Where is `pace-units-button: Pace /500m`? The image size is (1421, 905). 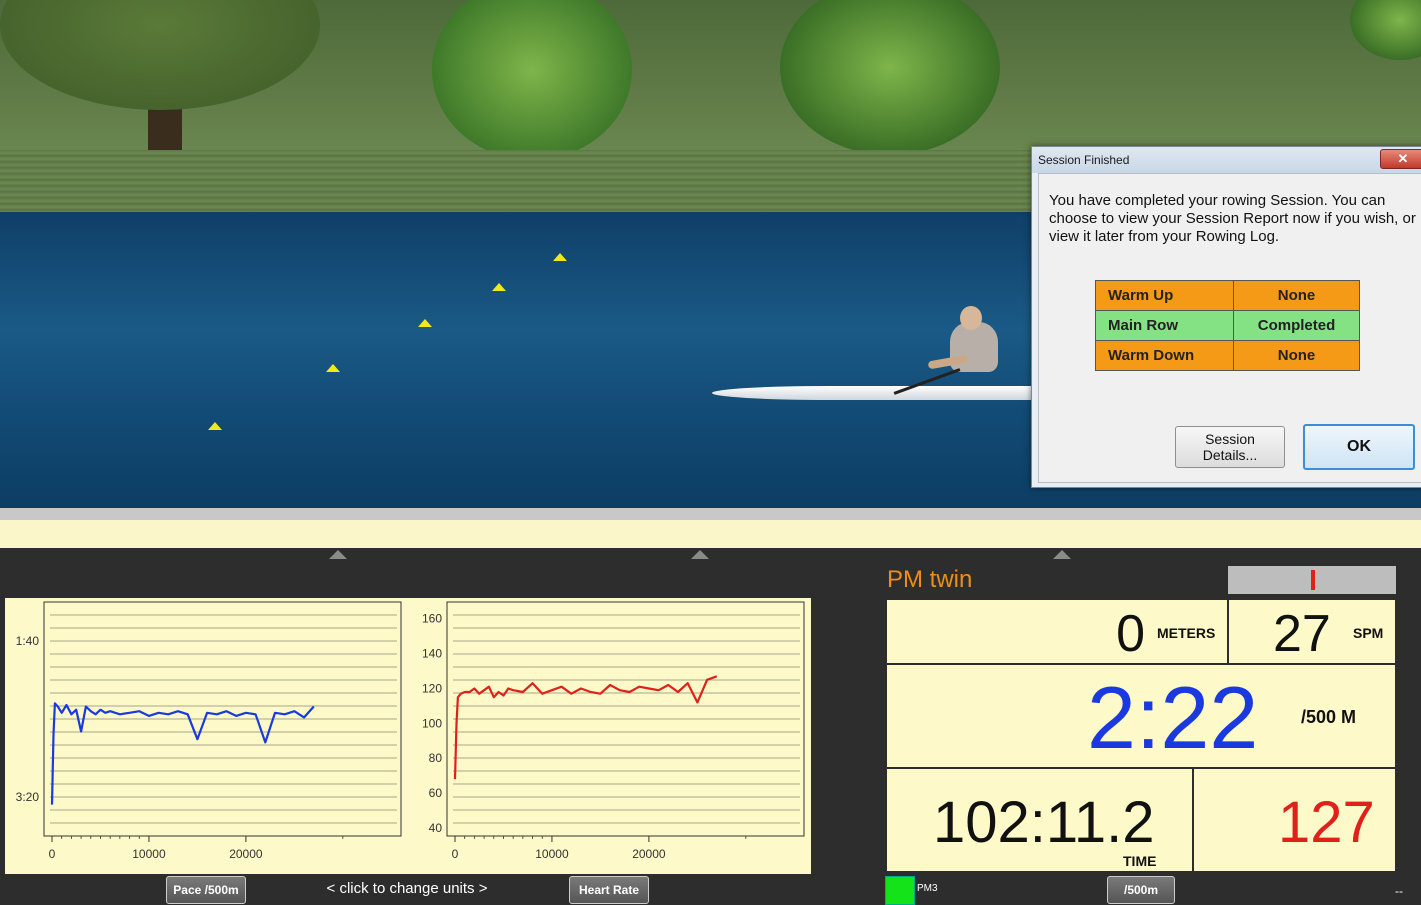
pace-units-button: Pace /500m is located at coordinates (206, 890).